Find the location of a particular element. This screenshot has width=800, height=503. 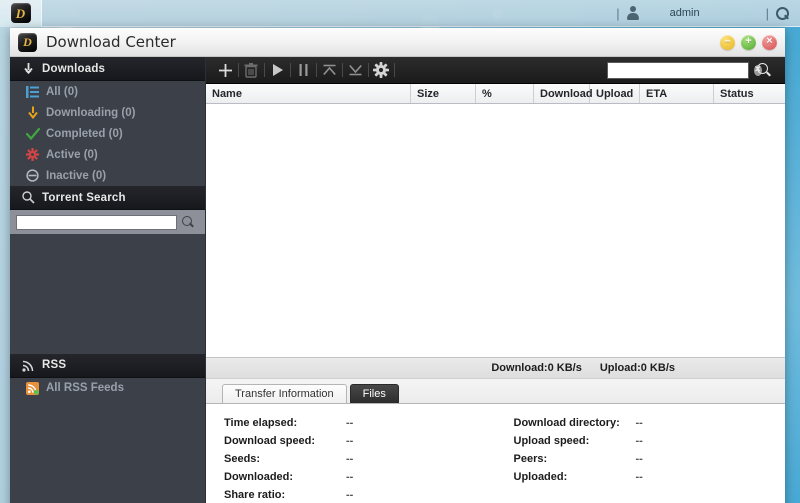

detail-label-upload-speed: Upload speed: is located at coordinates (551, 441).